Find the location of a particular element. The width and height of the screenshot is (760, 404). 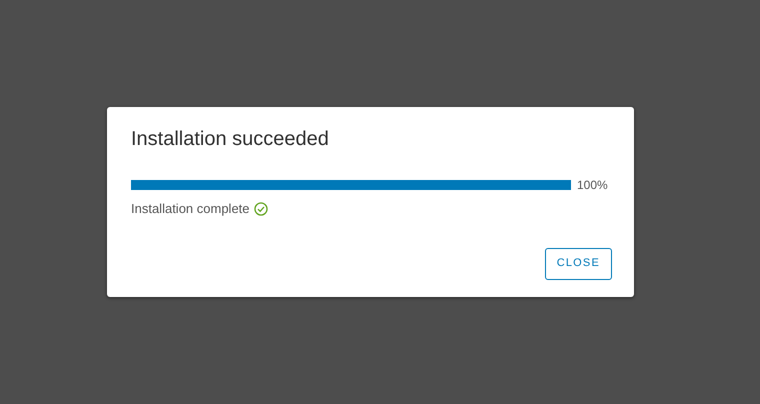

close-button: CLOSE is located at coordinates (578, 264).